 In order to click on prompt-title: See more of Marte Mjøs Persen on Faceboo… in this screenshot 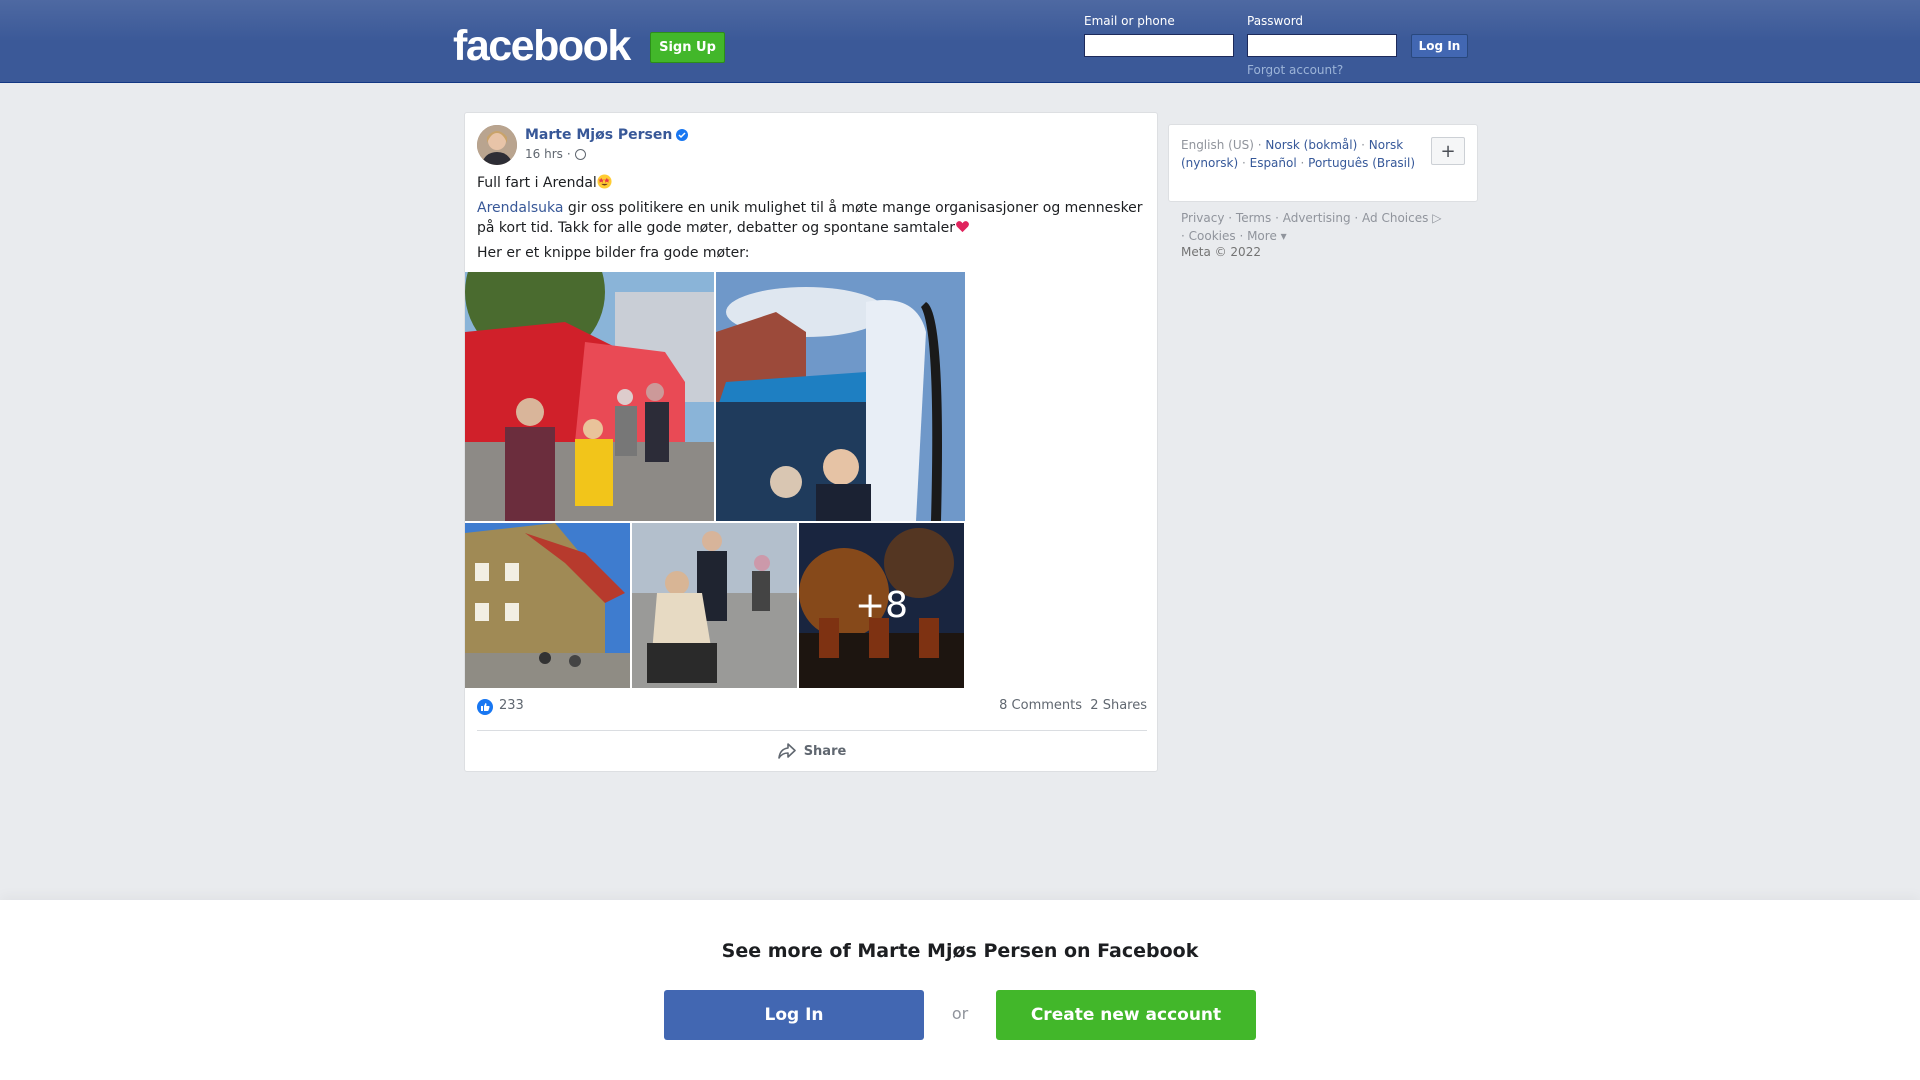, I will do `click(960, 951)`.